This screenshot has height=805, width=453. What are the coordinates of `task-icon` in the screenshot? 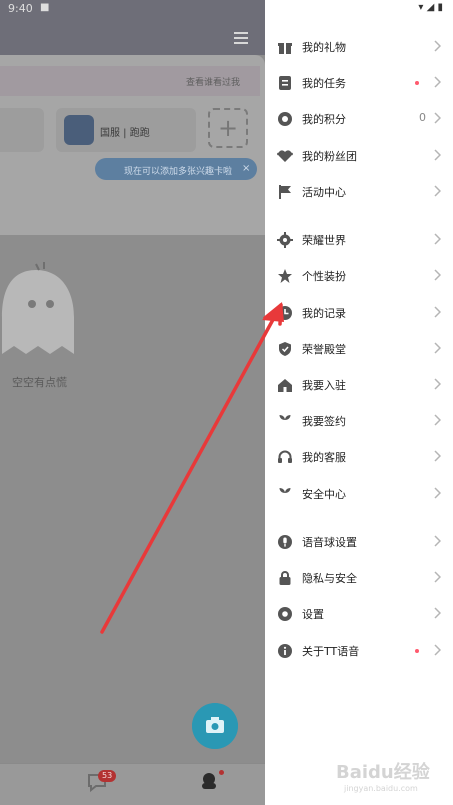 It's located at (285, 83).